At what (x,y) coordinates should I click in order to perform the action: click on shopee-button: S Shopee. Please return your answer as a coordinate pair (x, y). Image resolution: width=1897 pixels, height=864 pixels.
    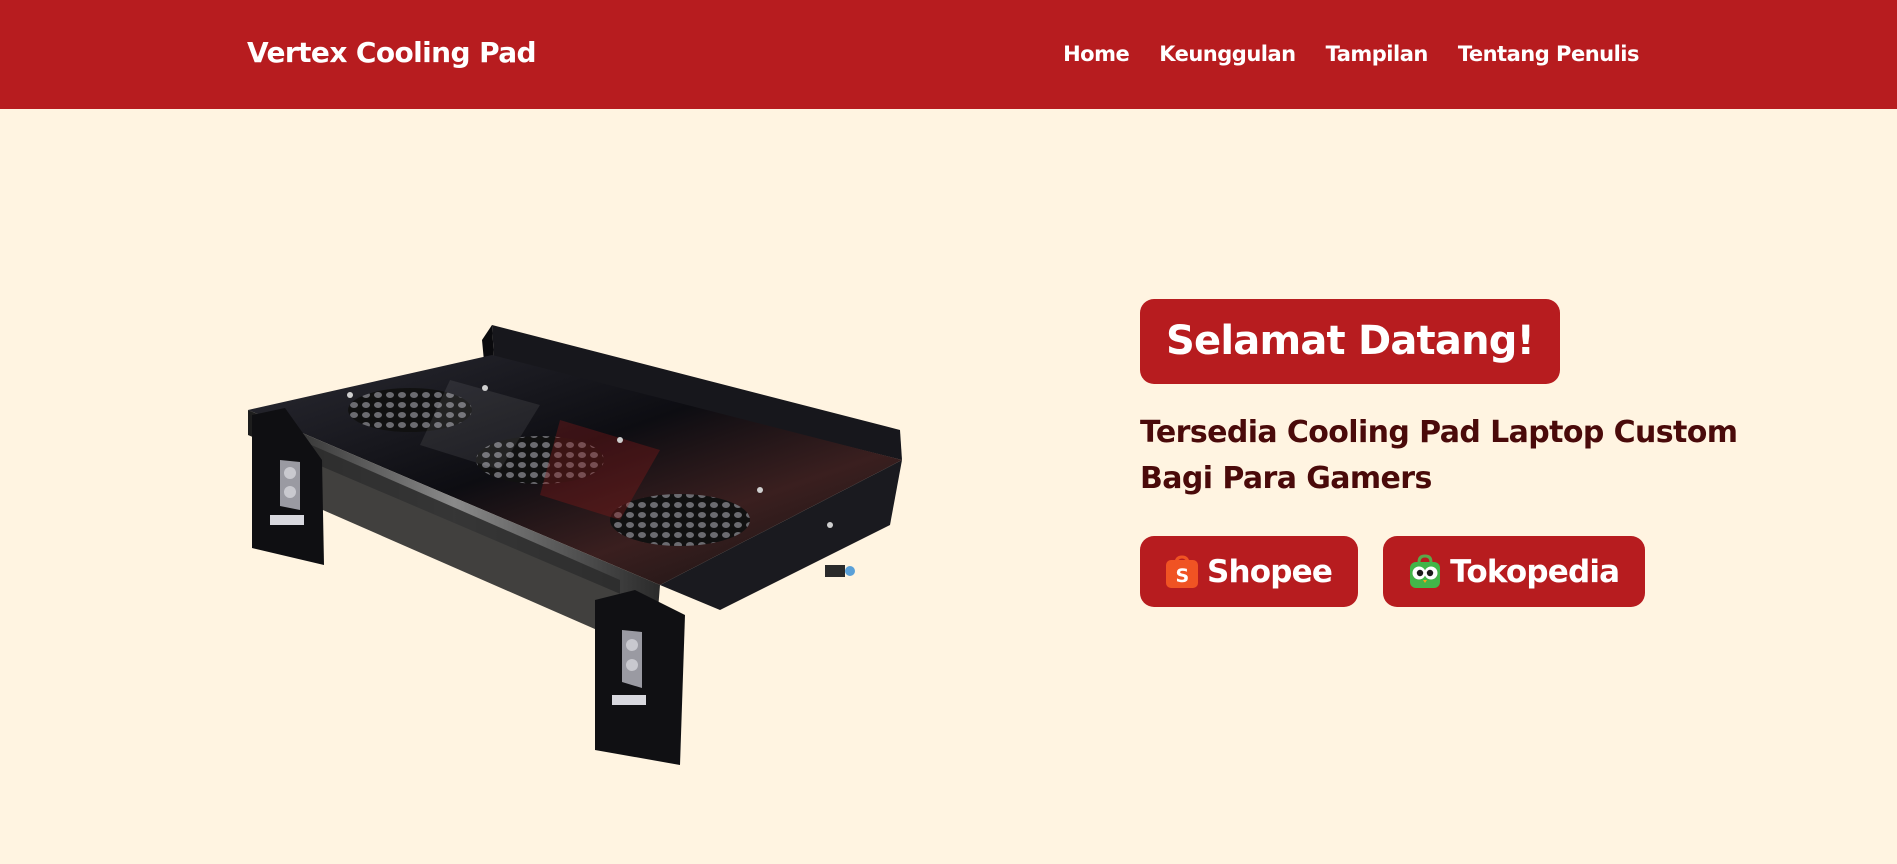
    Looking at the image, I should click on (1249, 571).